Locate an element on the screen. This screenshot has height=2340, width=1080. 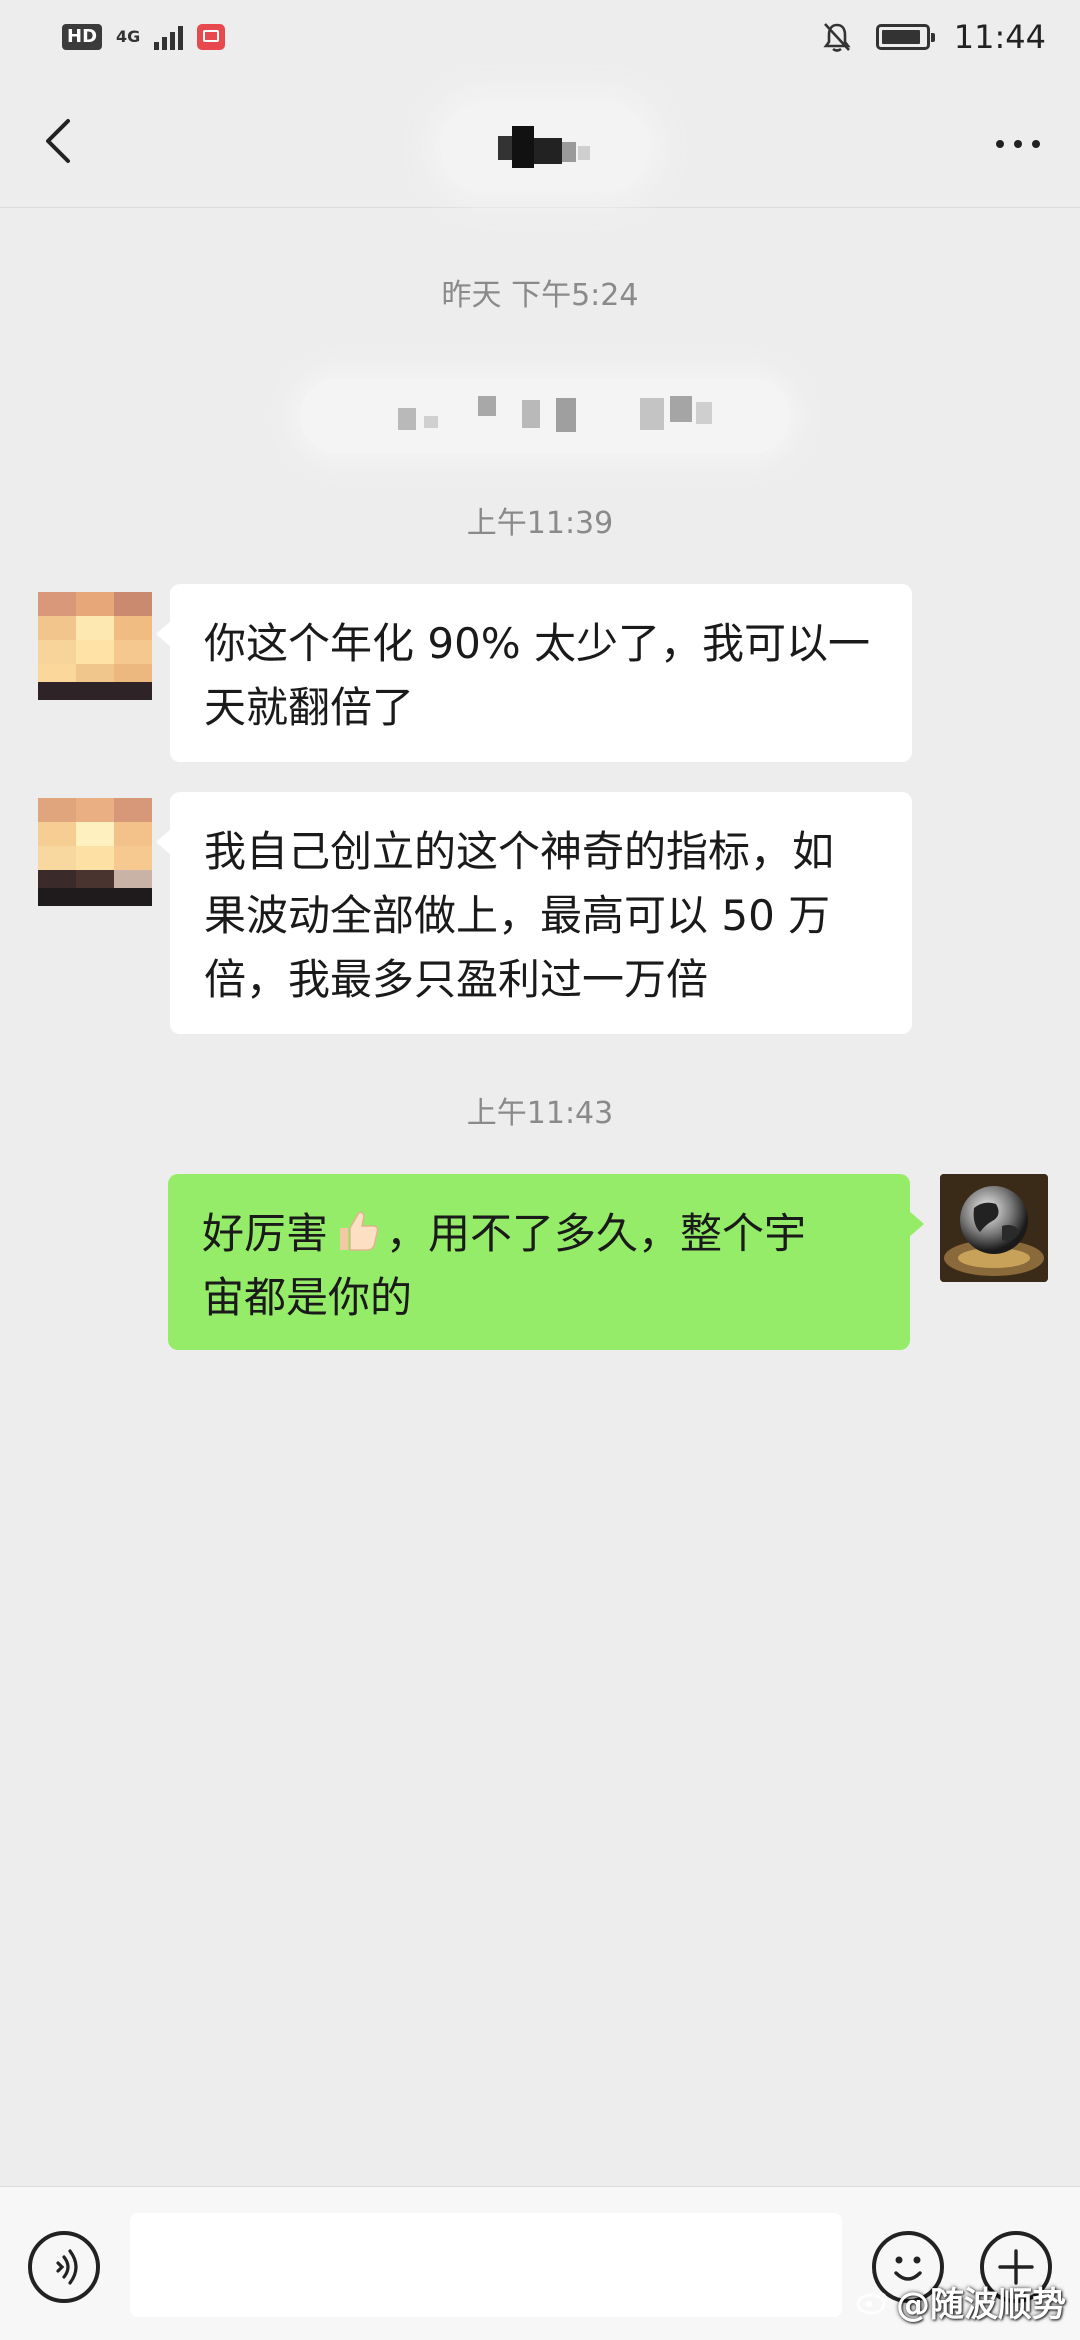
message-line: 我自己创立的这个神奇的指标，如 is located at coordinates (519, 851).